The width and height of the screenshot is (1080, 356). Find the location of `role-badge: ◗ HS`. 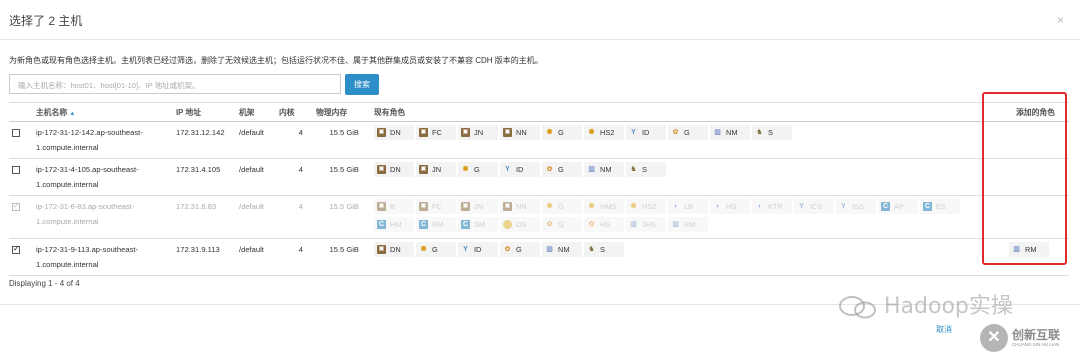

role-badge: ◗ HS is located at coordinates (730, 206).